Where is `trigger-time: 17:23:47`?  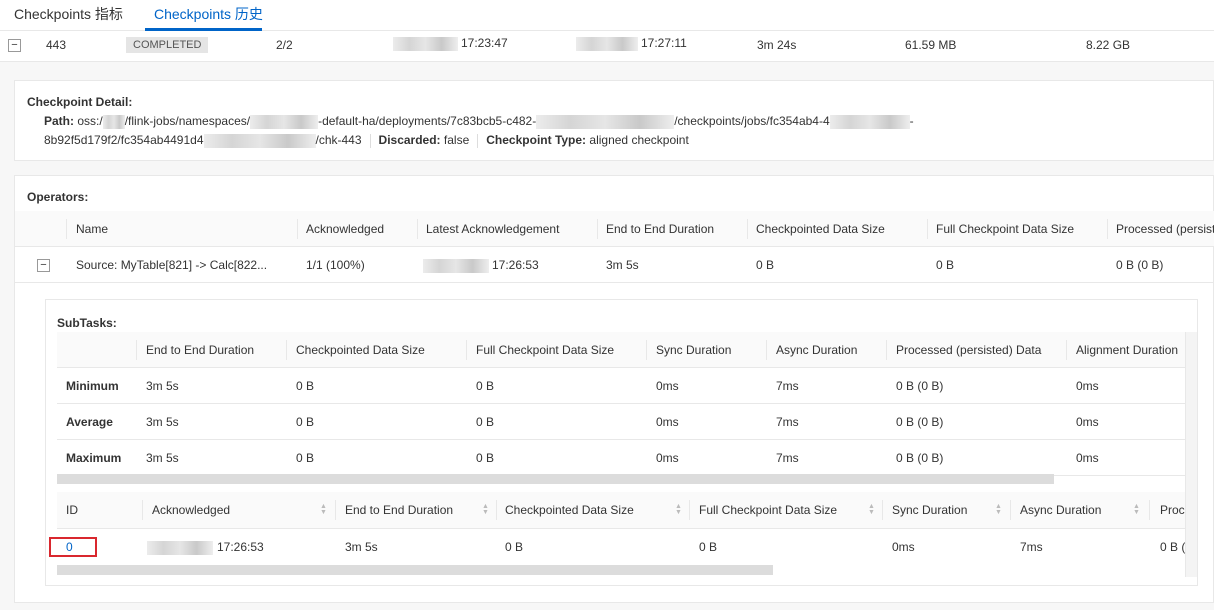
trigger-time: 17:23:47 is located at coordinates (450, 43).